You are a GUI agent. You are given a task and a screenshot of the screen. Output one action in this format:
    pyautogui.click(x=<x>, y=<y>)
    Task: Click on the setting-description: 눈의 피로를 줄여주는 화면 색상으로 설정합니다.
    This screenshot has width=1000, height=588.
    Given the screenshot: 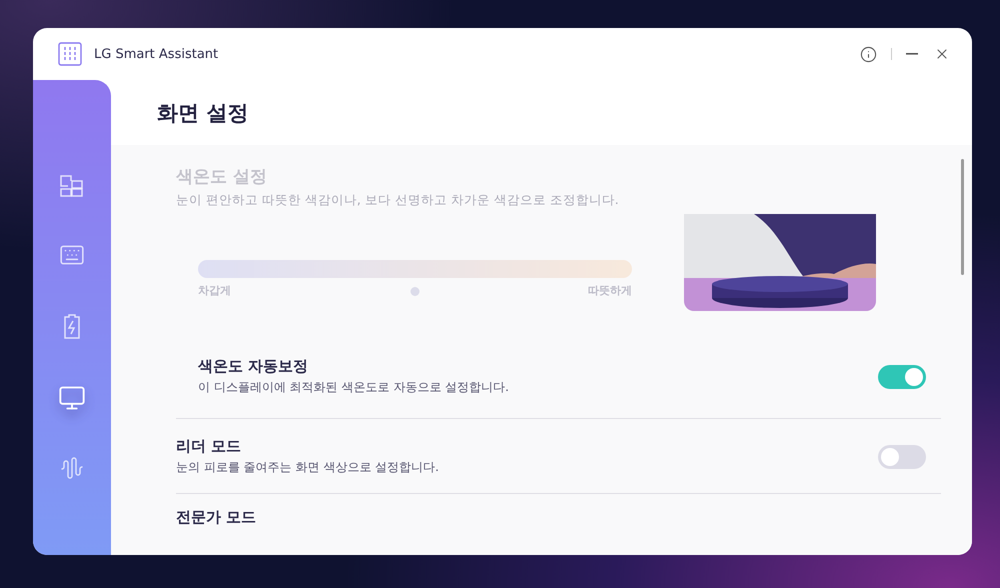 What is the action you would take?
    pyautogui.click(x=308, y=467)
    